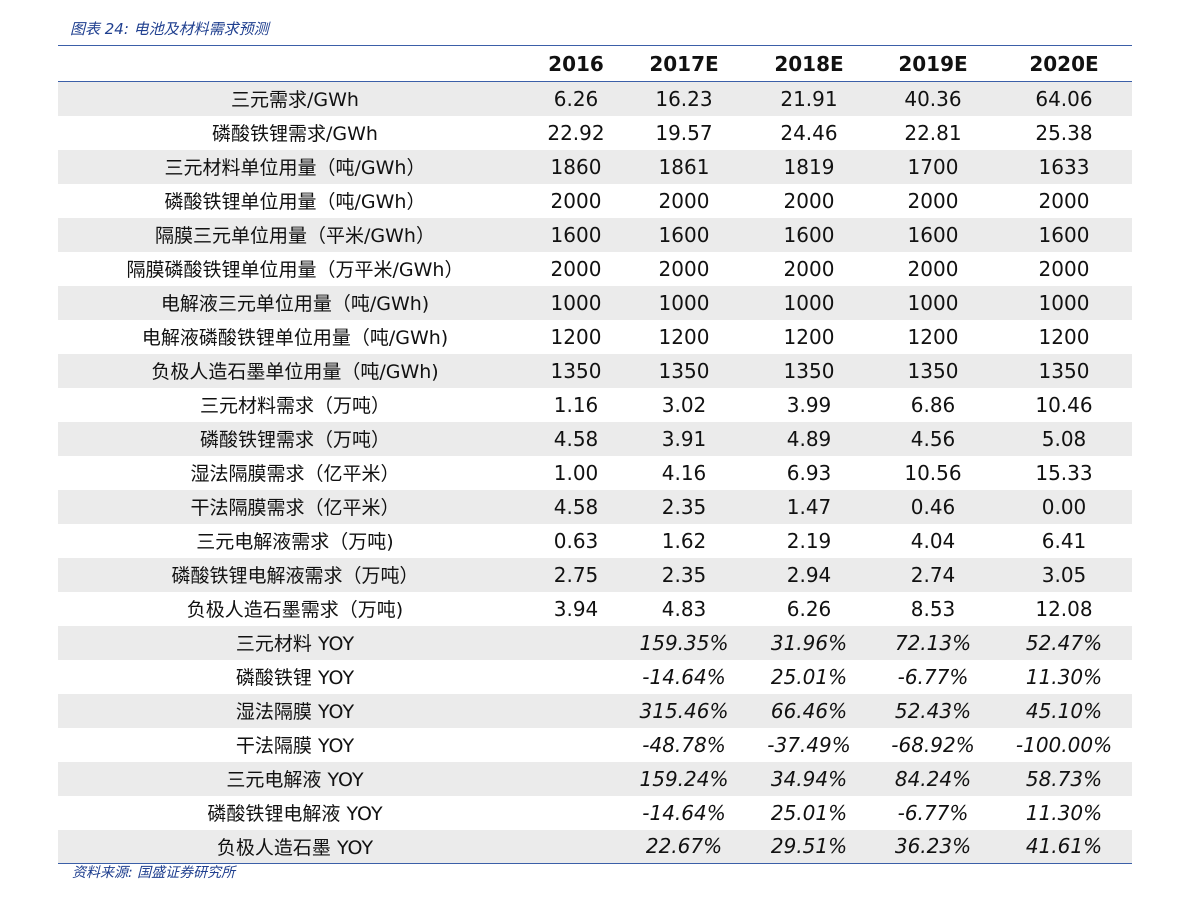 The width and height of the screenshot is (1191, 902). I want to click on value-cell: 159.35%, so click(684, 642).